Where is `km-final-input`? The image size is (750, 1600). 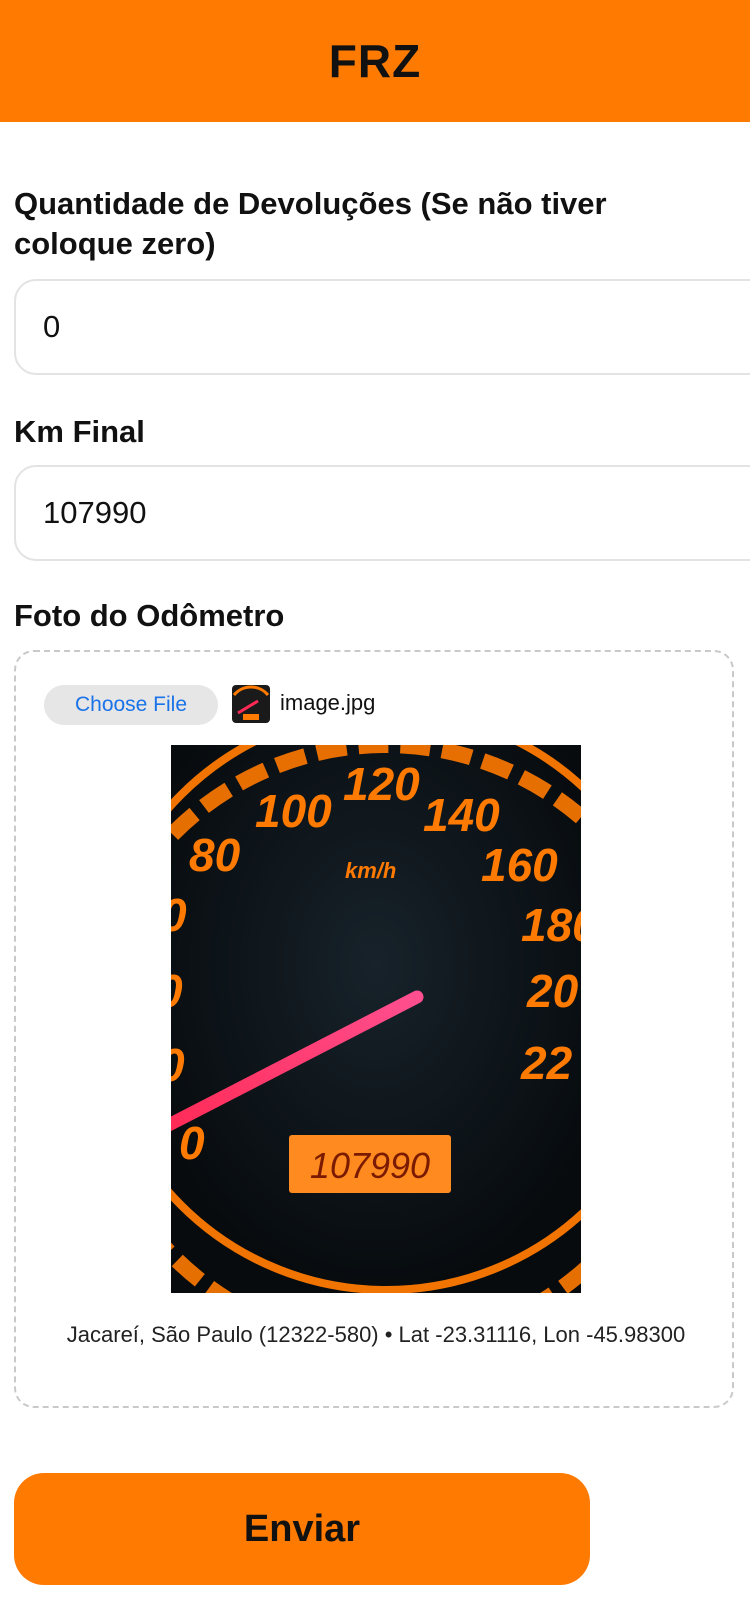
km-final-input is located at coordinates (382, 513).